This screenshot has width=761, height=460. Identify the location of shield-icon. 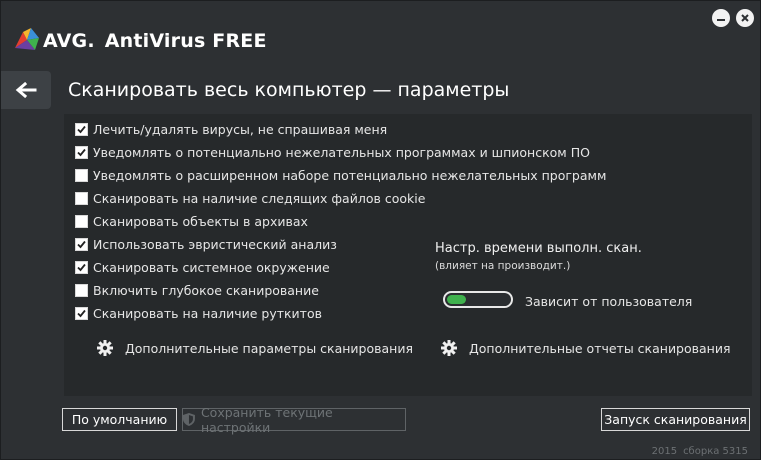
(189, 419).